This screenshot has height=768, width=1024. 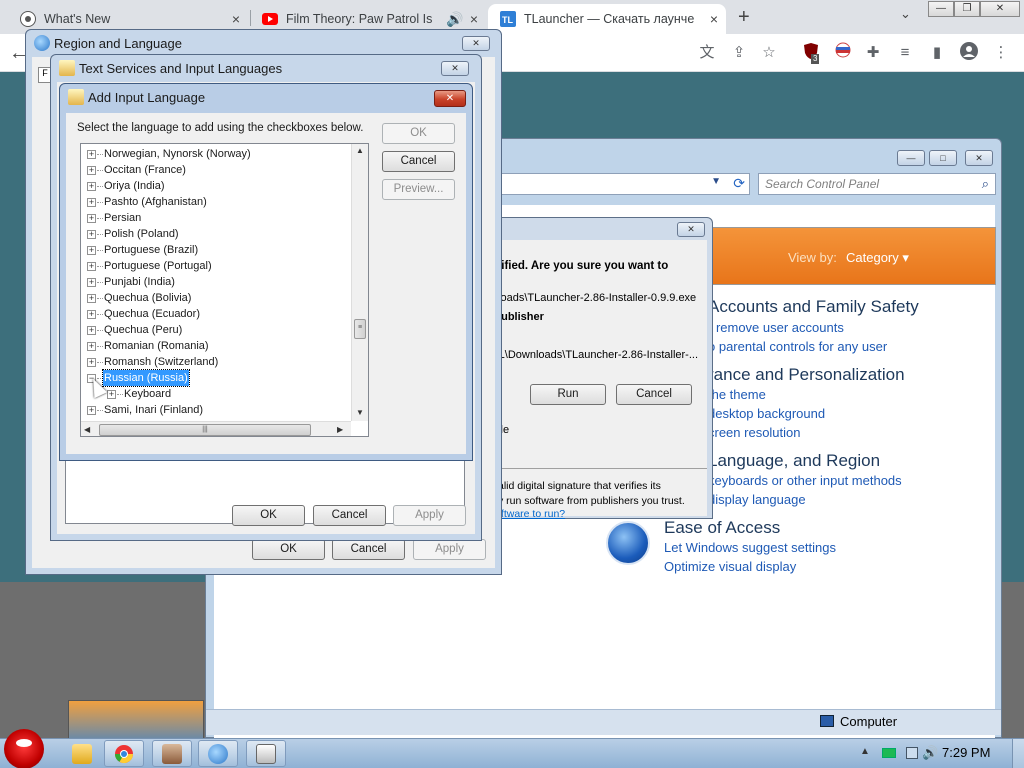 What do you see at coordinates (368, 549) in the screenshot?
I see `rl-cancel-button: Cancel` at bounding box center [368, 549].